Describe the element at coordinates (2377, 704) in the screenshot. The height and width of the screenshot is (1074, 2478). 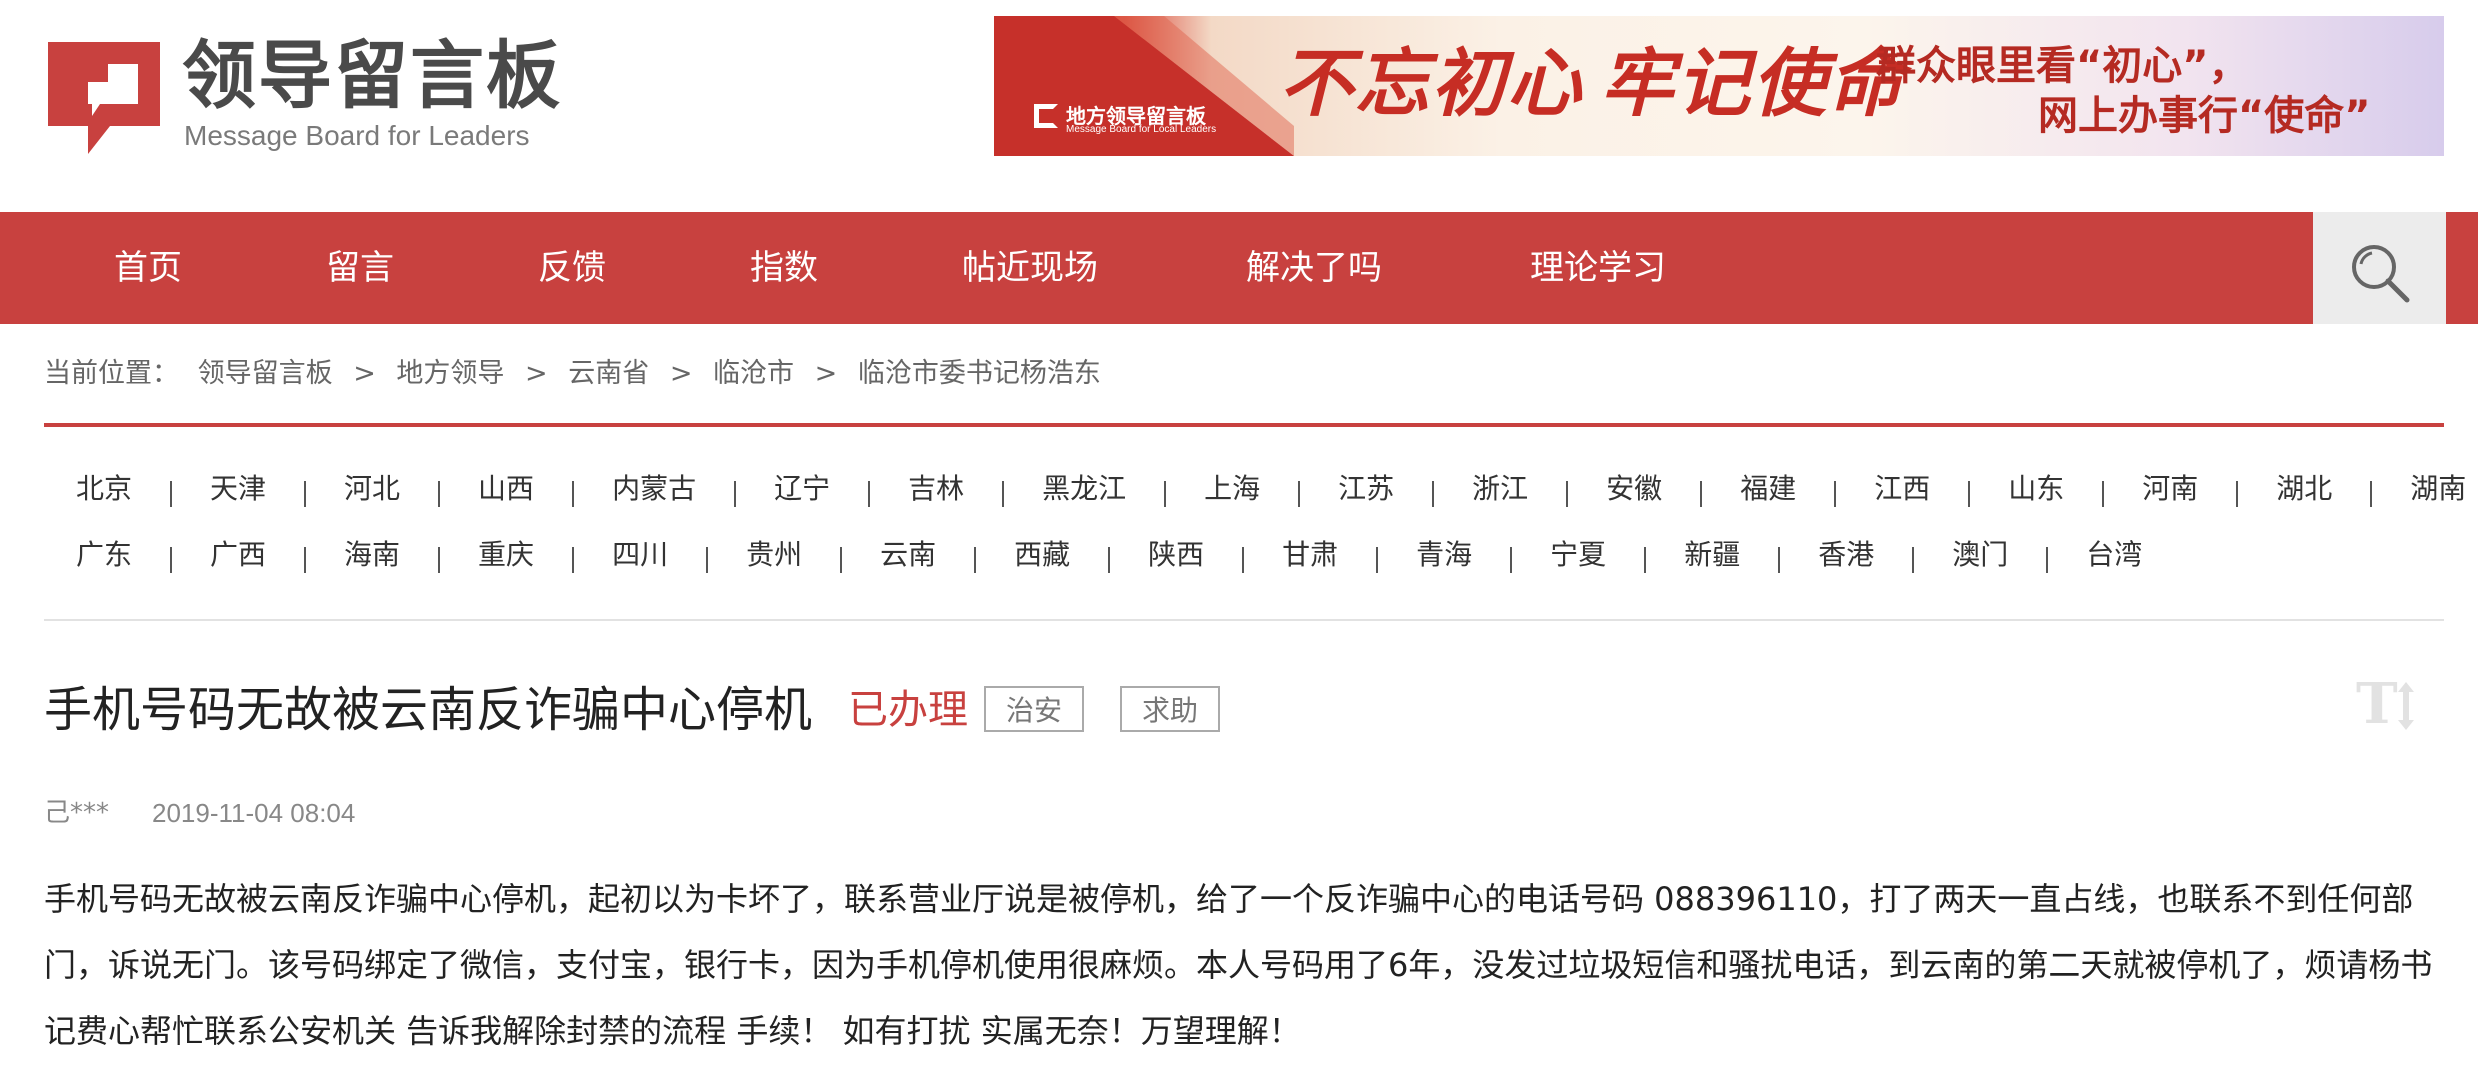
I see `font-size-toggle-icon: T` at that location.